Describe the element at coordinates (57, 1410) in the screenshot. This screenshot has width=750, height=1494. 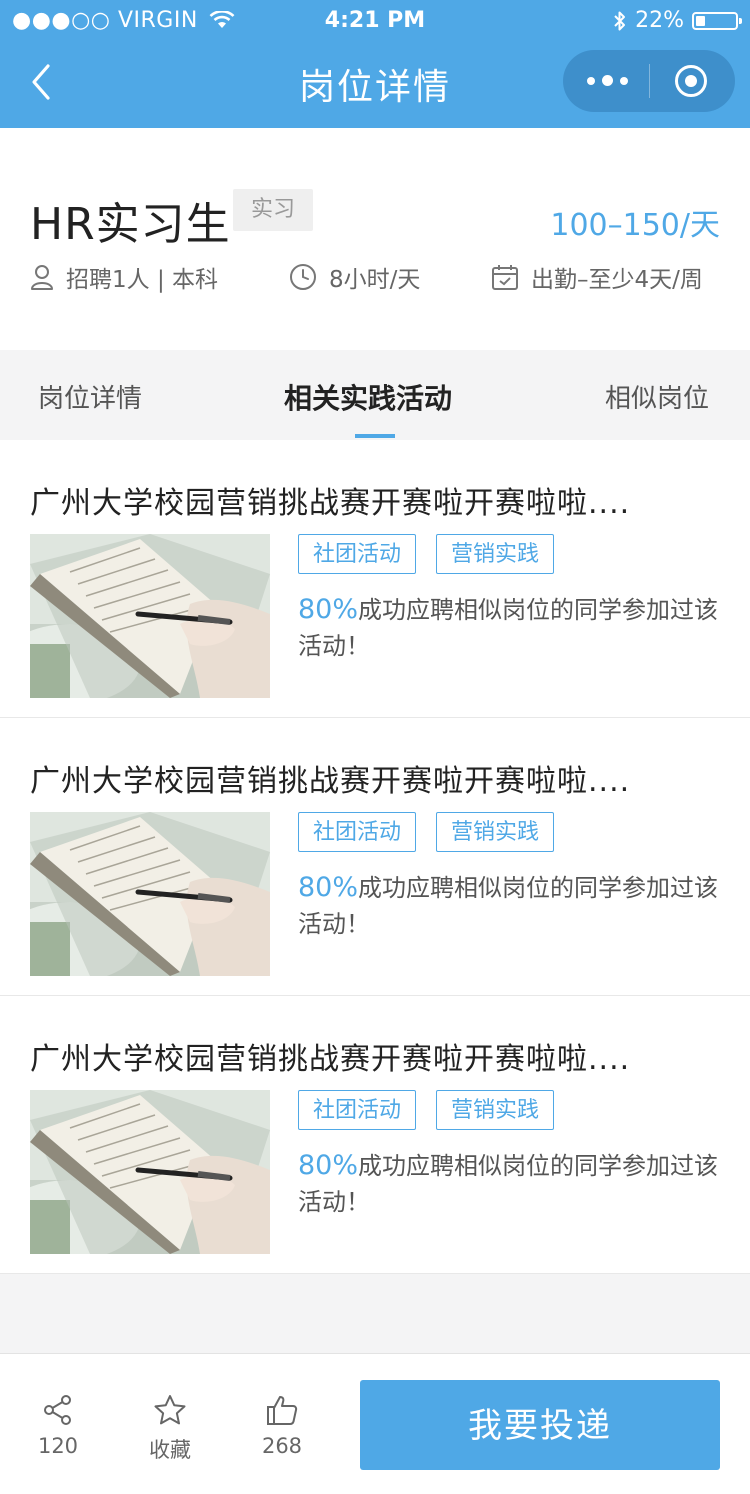
I see `share-icon` at that location.